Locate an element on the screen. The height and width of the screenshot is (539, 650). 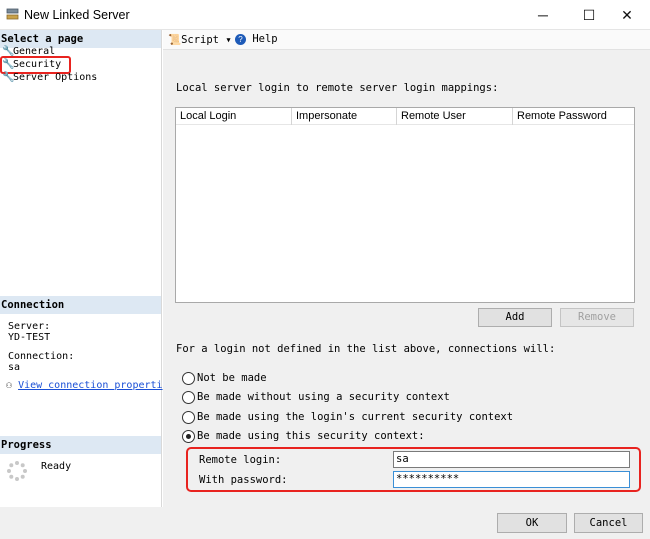
dialog-footer: OK Cancel is located at coordinates (325, 523).